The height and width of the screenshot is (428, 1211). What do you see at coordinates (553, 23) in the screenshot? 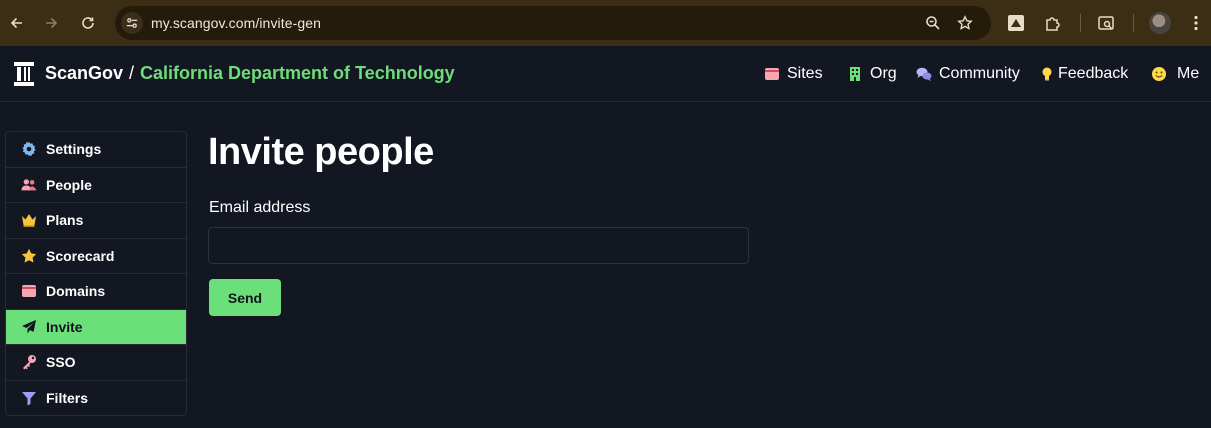
I see `address-bar: my.scangov.com/invite-gen` at bounding box center [553, 23].